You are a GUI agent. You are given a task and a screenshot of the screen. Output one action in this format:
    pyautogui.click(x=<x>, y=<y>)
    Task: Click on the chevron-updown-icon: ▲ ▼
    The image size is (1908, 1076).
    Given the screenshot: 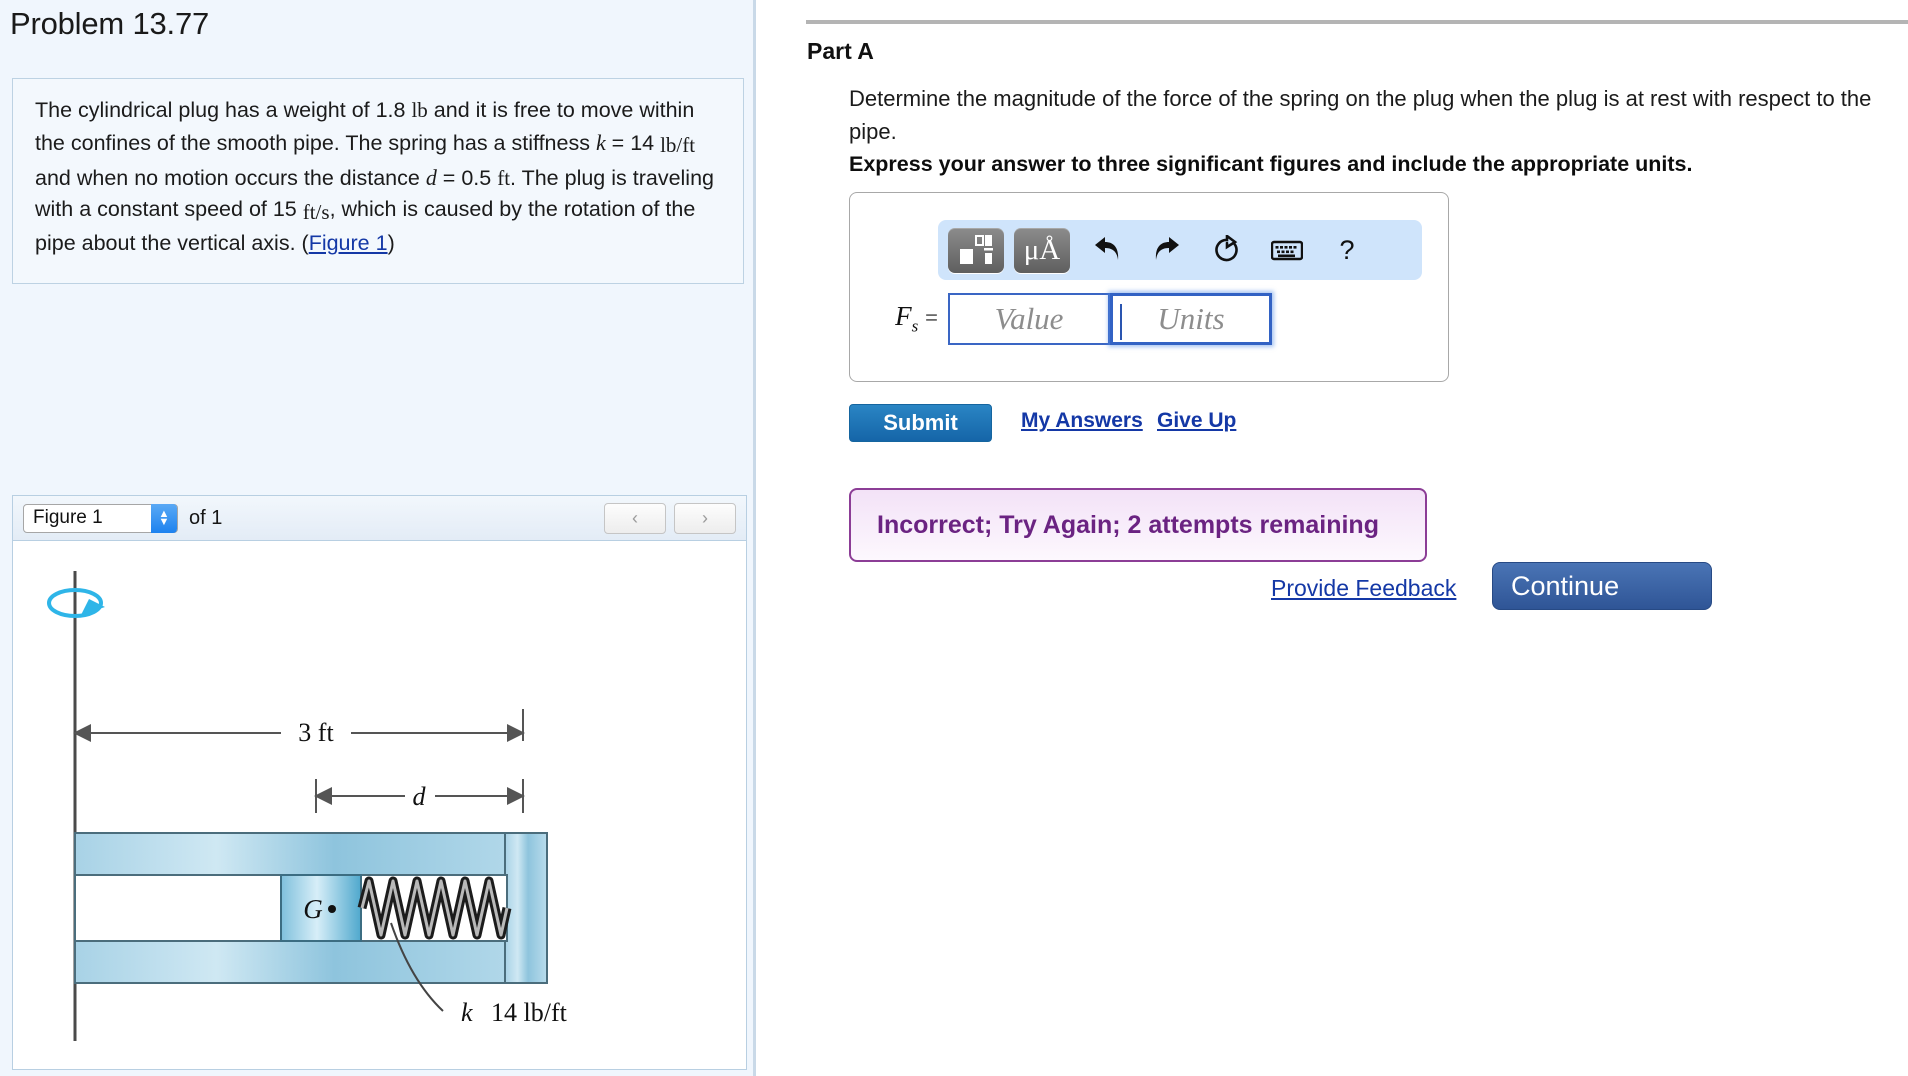 What is the action you would take?
    pyautogui.click(x=164, y=518)
    